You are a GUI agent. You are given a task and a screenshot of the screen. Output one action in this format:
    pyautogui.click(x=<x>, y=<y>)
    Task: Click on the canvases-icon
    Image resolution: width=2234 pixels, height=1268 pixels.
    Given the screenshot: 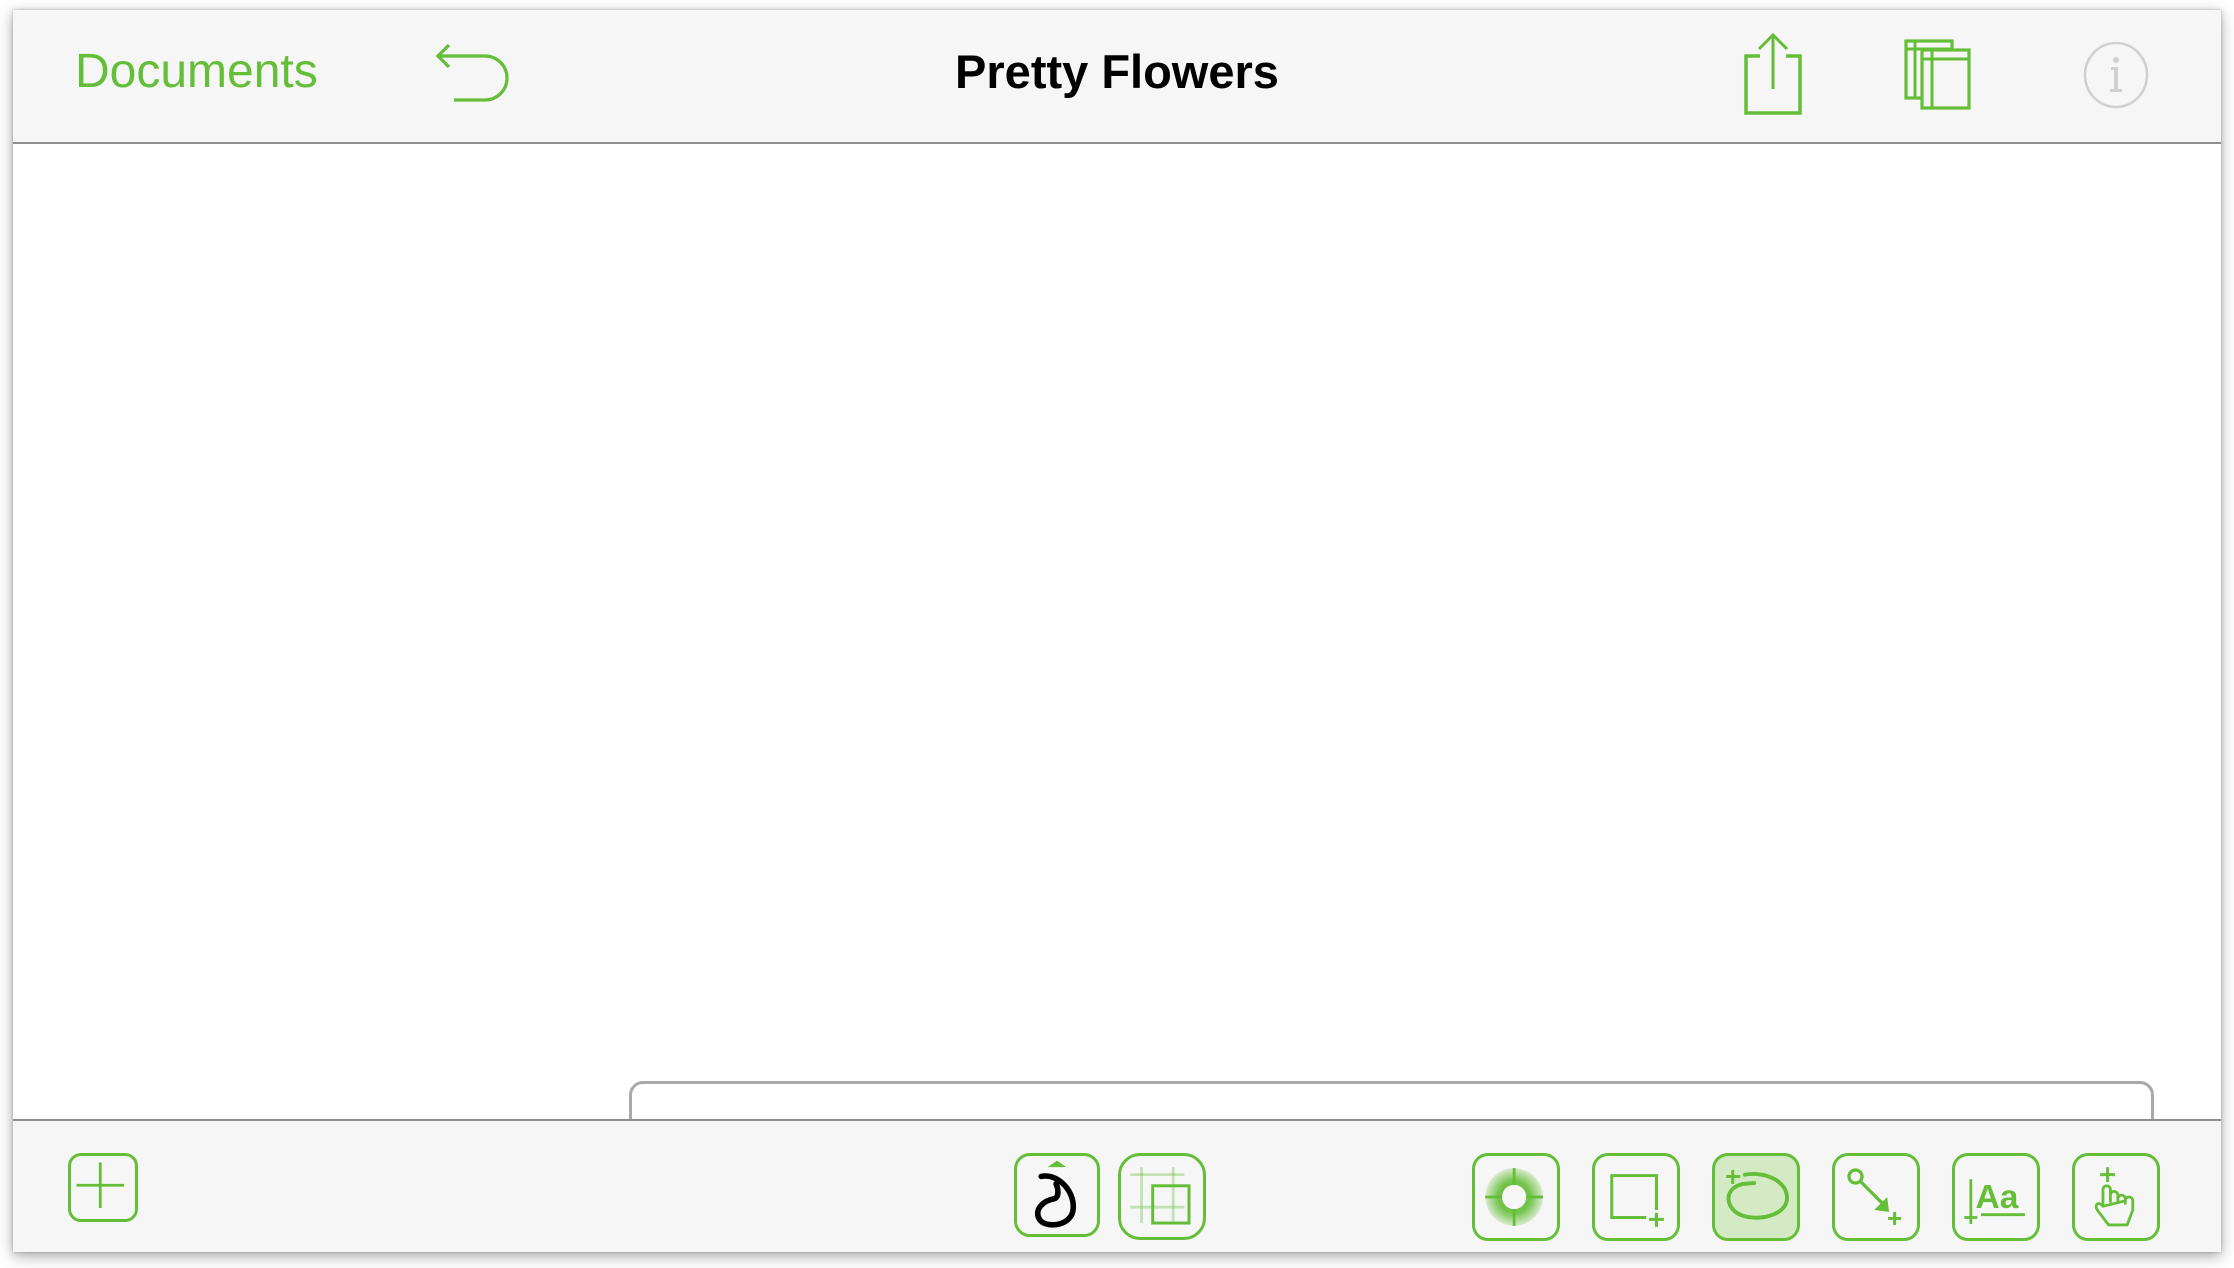 What is the action you would take?
    pyautogui.click(x=1937, y=74)
    